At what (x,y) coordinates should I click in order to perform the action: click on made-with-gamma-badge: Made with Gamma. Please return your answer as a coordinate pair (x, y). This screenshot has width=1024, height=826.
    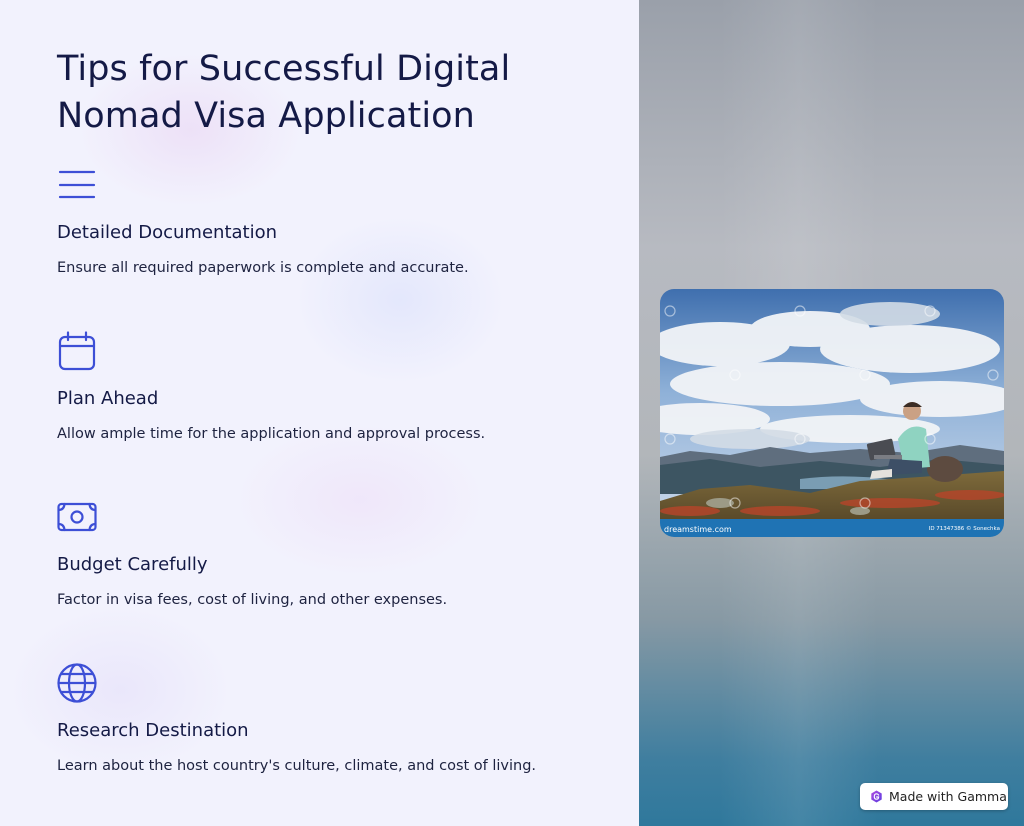
    Looking at the image, I should click on (934, 796).